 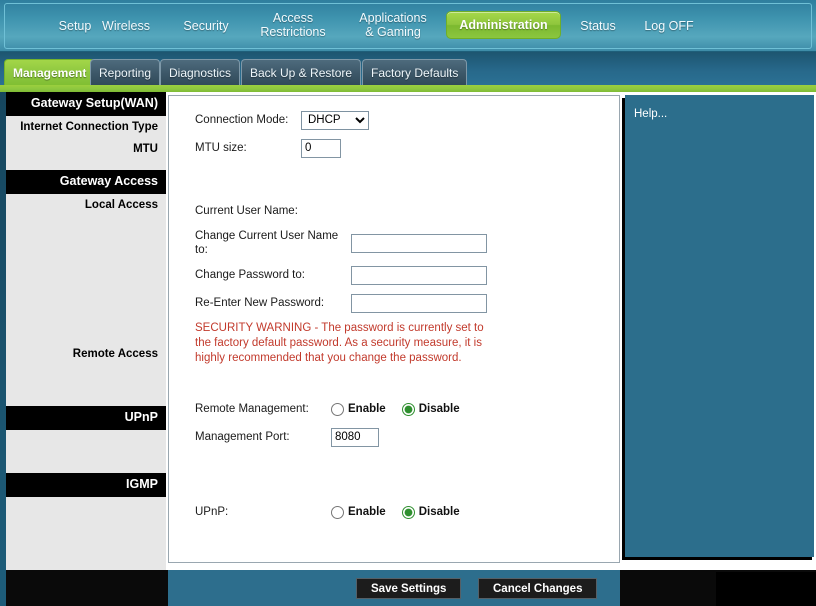 I want to click on sidebar-header-upnp: UPnP, so click(x=86, y=418).